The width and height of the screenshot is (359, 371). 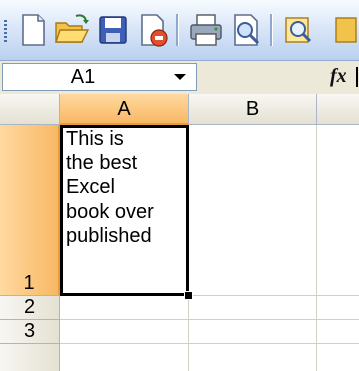 I want to click on formula-input, so click(x=357, y=77).